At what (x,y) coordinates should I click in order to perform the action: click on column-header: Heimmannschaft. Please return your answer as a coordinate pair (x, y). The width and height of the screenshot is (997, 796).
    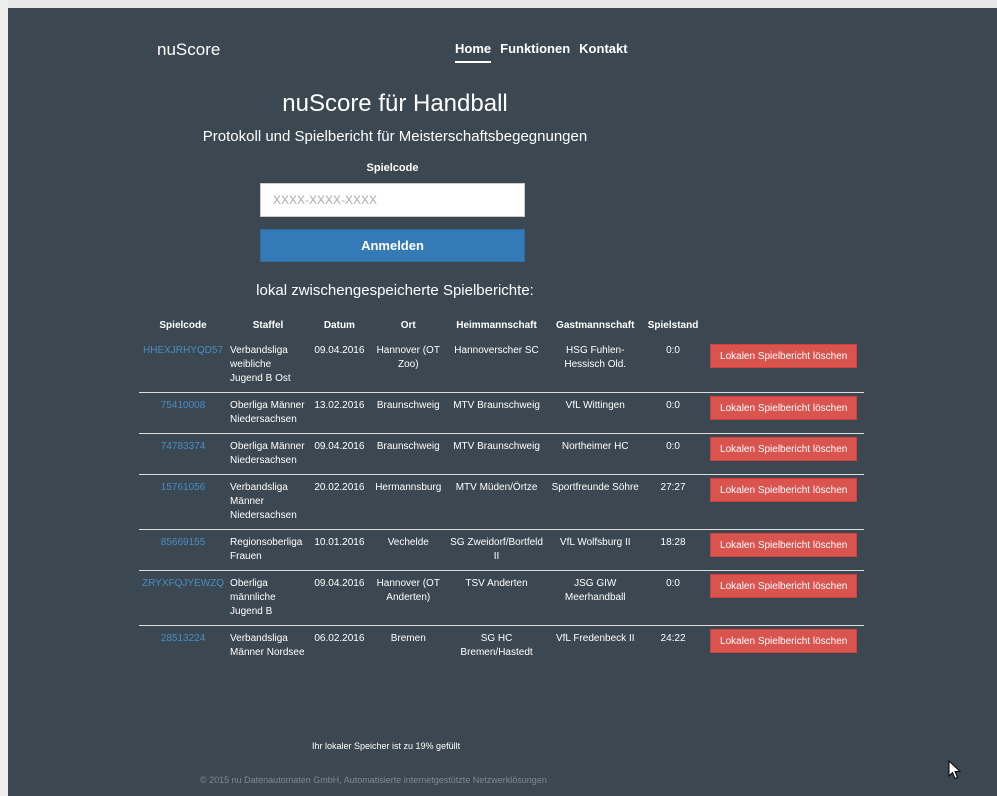
    Looking at the image, I should click on (496, 325).